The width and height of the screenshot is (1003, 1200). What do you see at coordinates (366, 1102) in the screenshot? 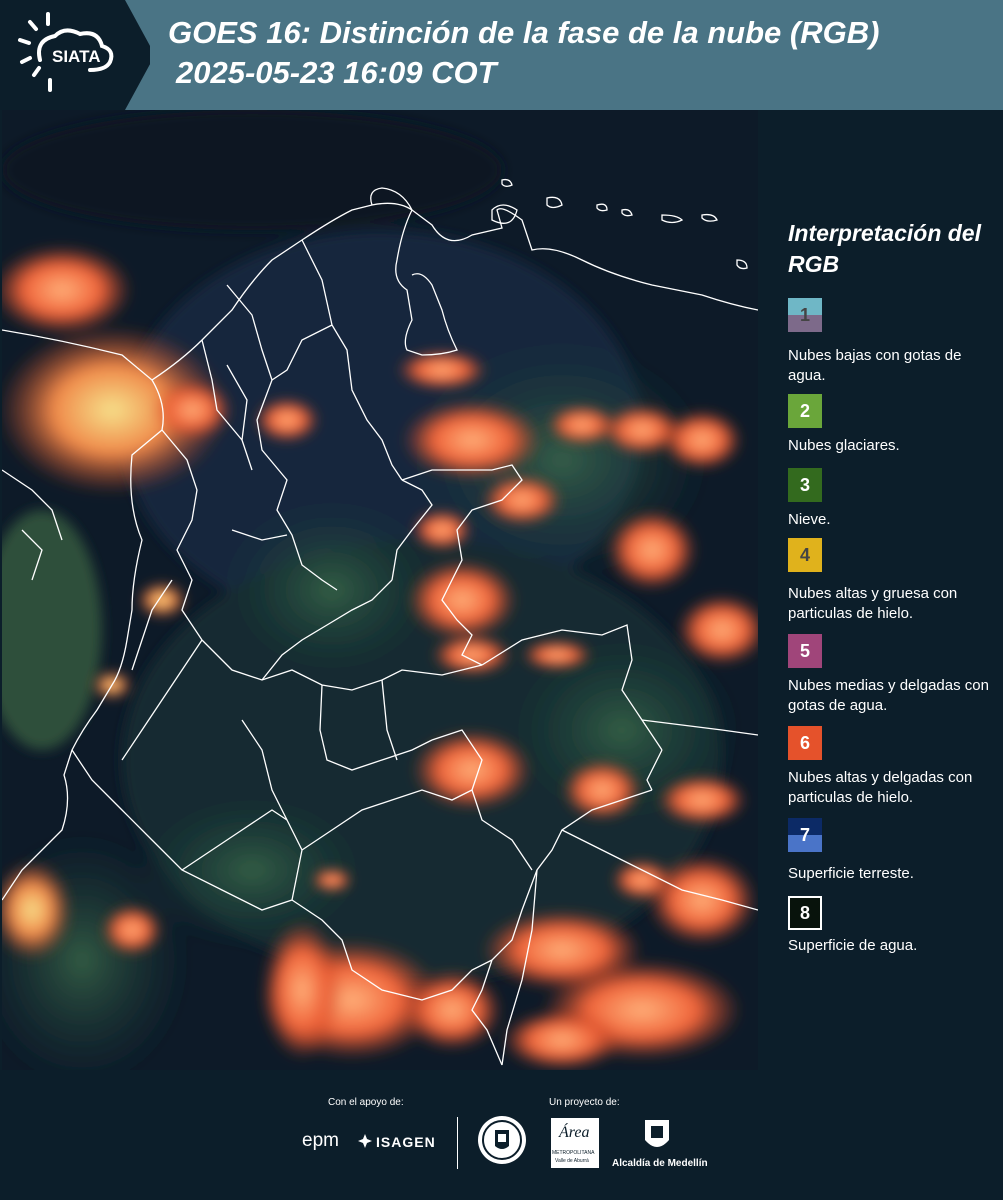
I see `support-label: Con el apoyo de:` at bounding box center [366, 1102].